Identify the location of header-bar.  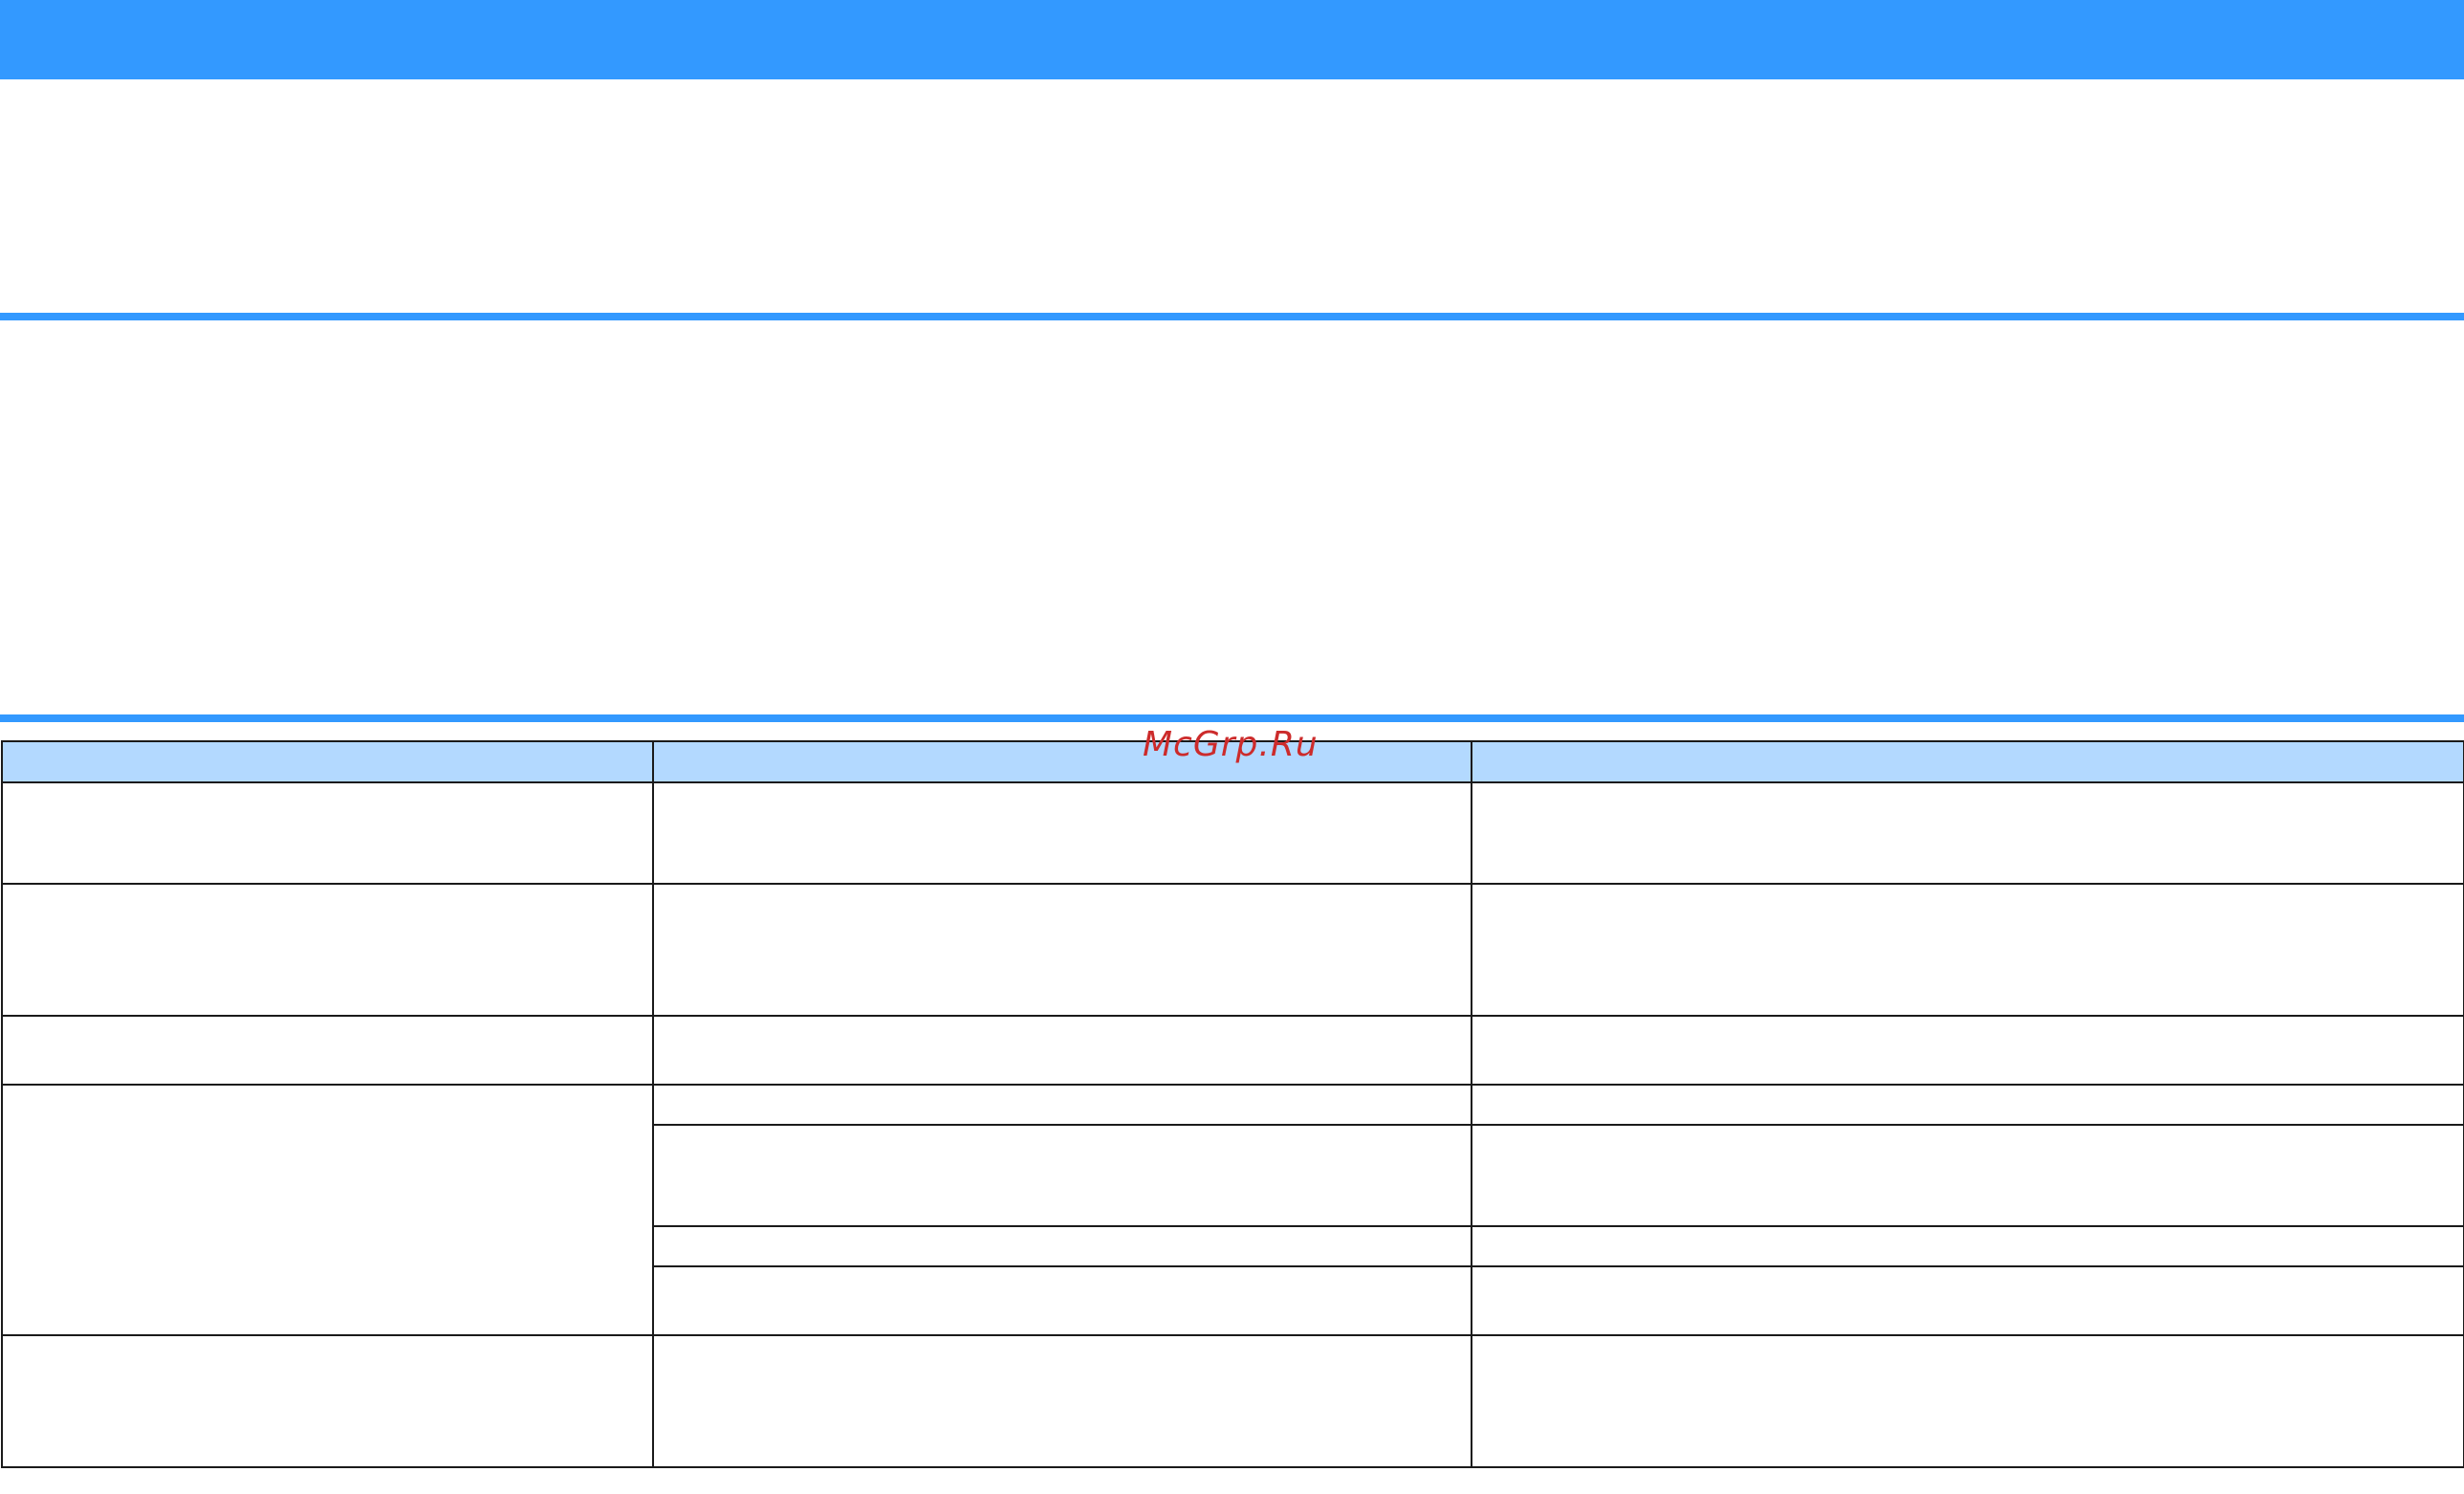
(1232, 39).